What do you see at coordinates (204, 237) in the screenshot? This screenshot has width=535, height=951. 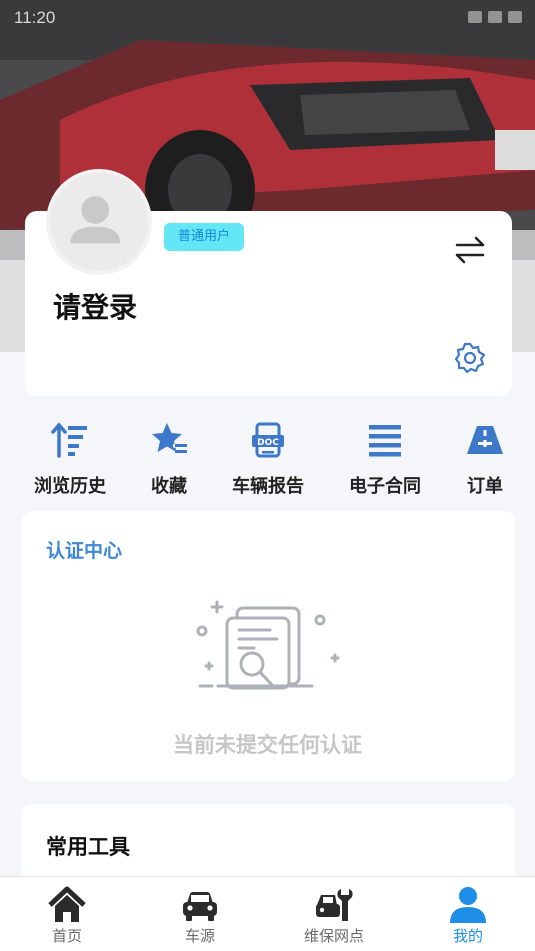 I see `user-type-badge: 普通用户` at bounding box center [204, 237].